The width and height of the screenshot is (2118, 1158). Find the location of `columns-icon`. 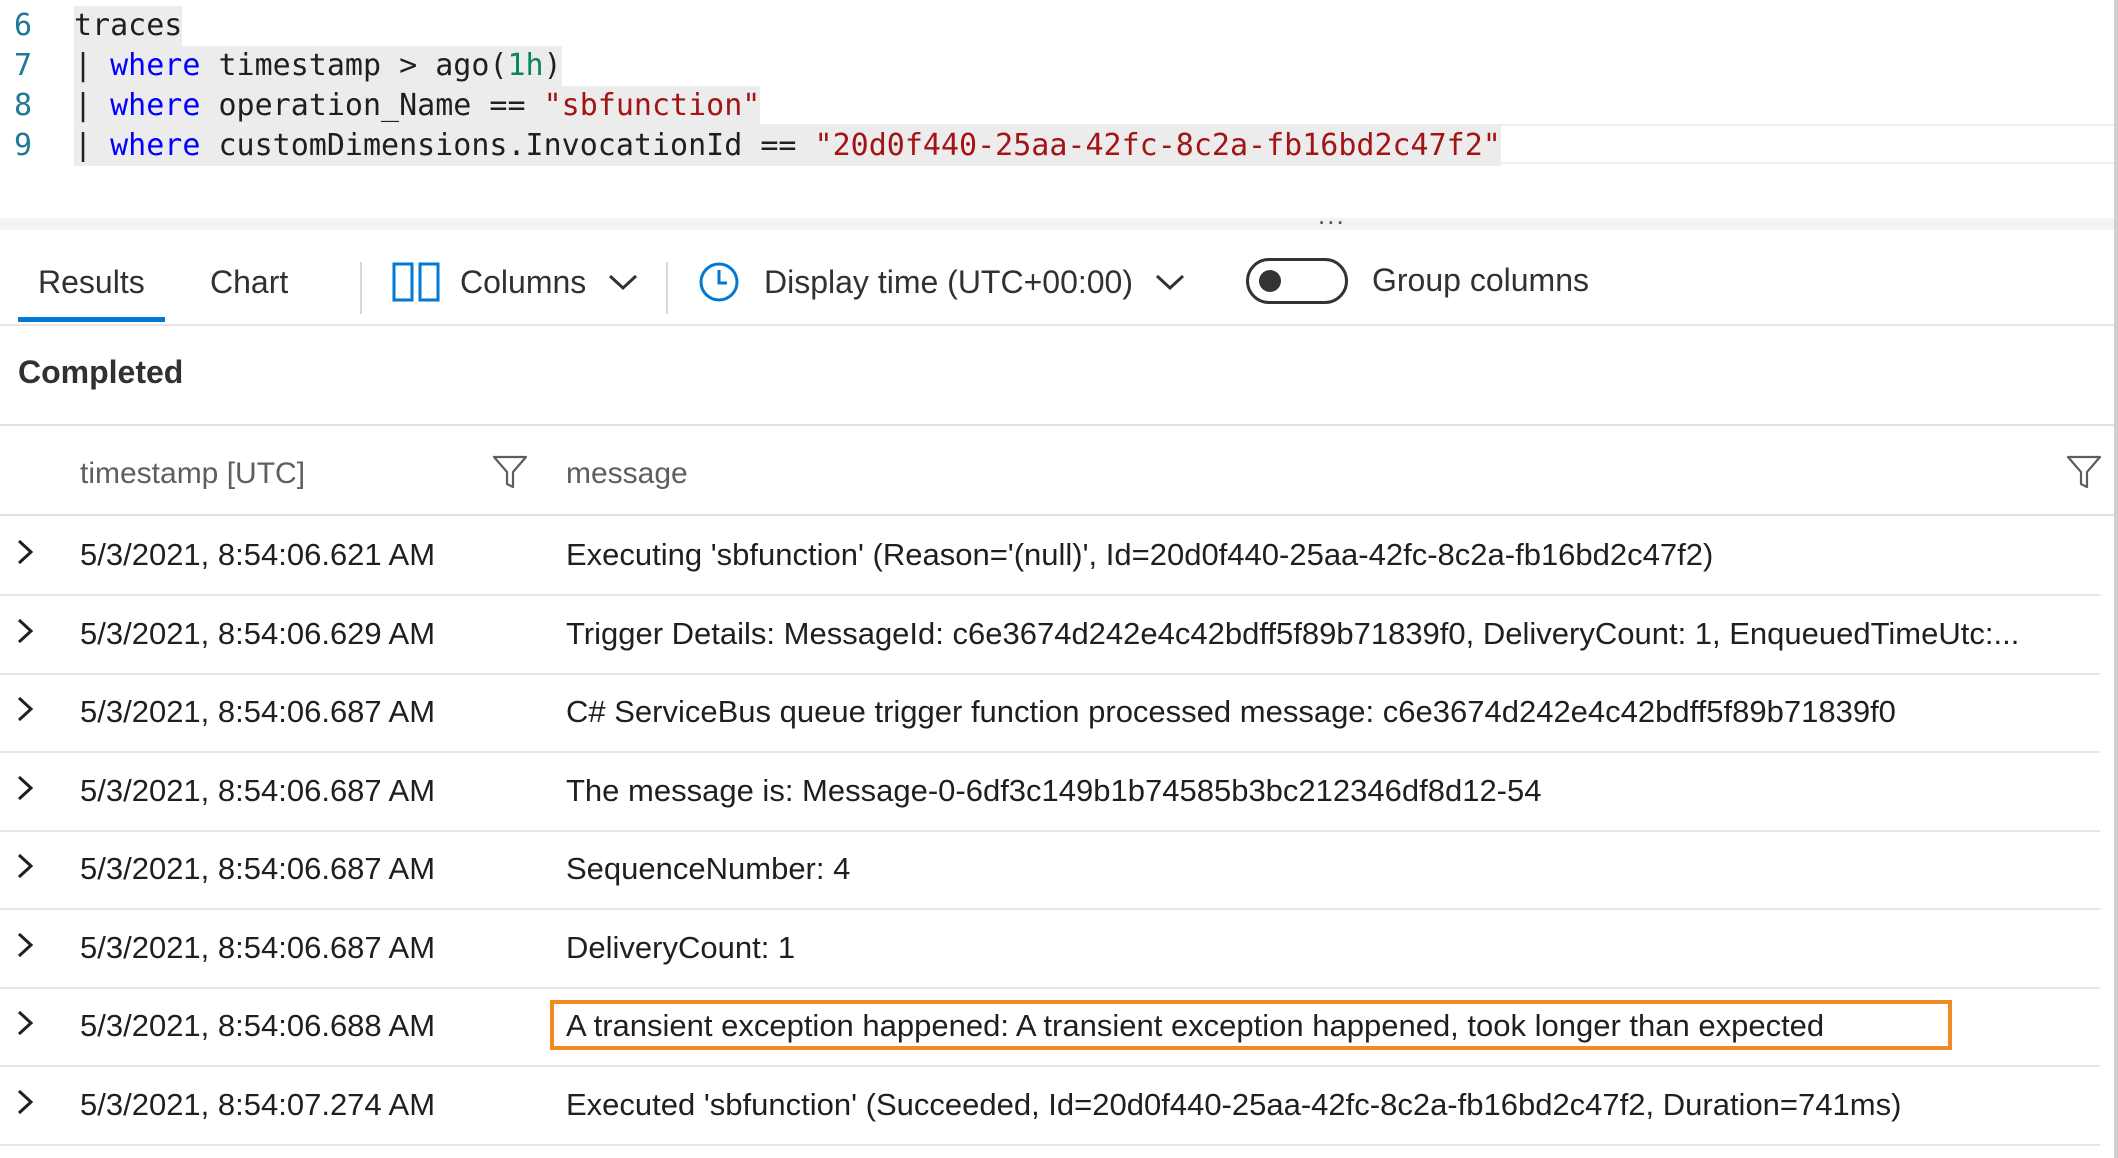

columns-icon is located at coordinates (416, 282).